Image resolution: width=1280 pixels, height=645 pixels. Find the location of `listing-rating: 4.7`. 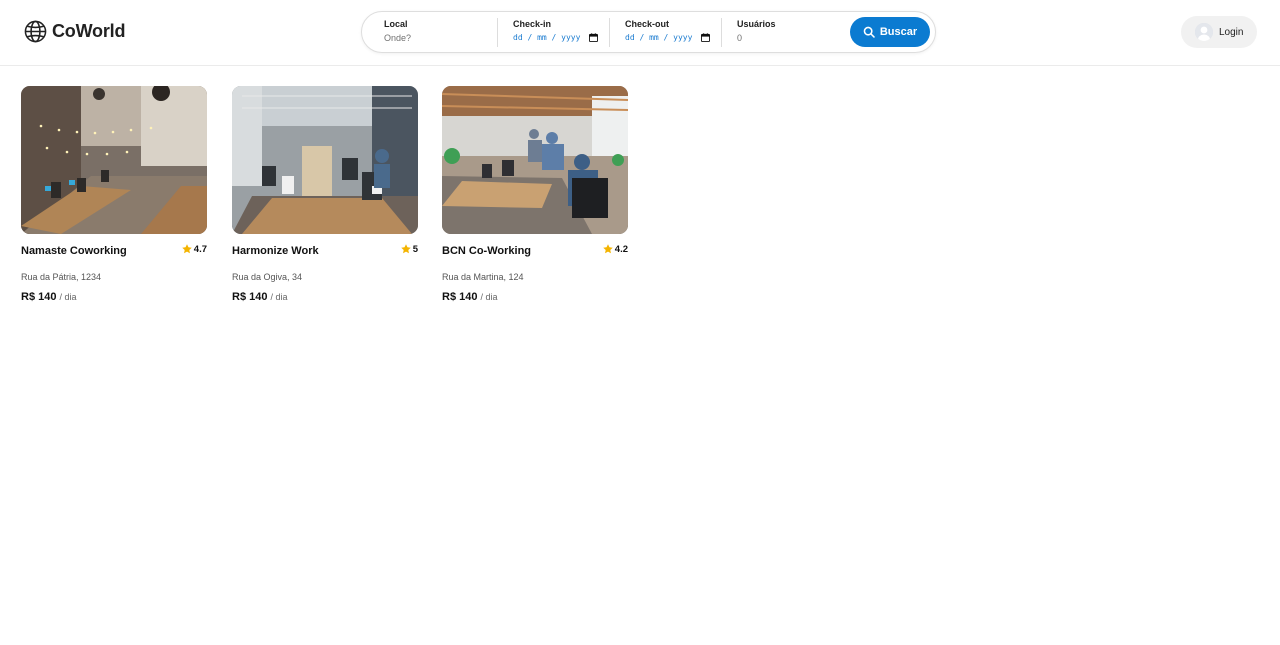

listing-rating: 4.7 is located at coordinates (194, 249).